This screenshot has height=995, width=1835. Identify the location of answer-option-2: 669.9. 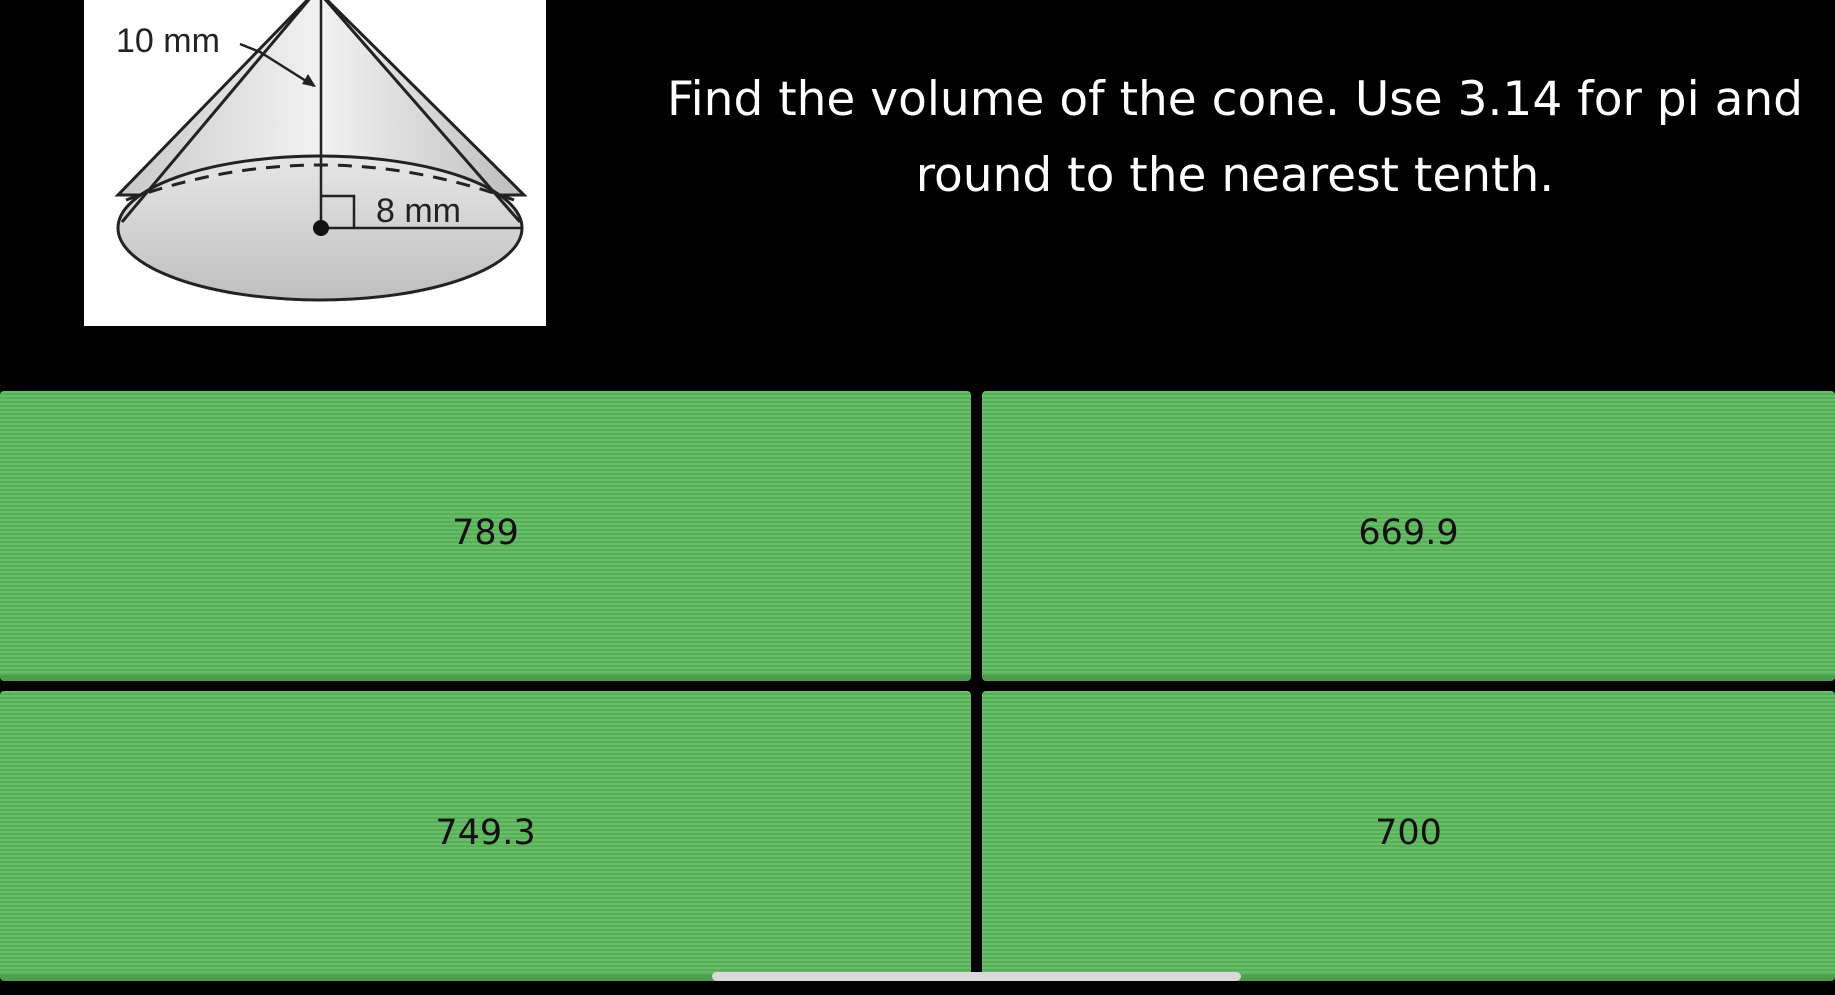
(1408, 536).